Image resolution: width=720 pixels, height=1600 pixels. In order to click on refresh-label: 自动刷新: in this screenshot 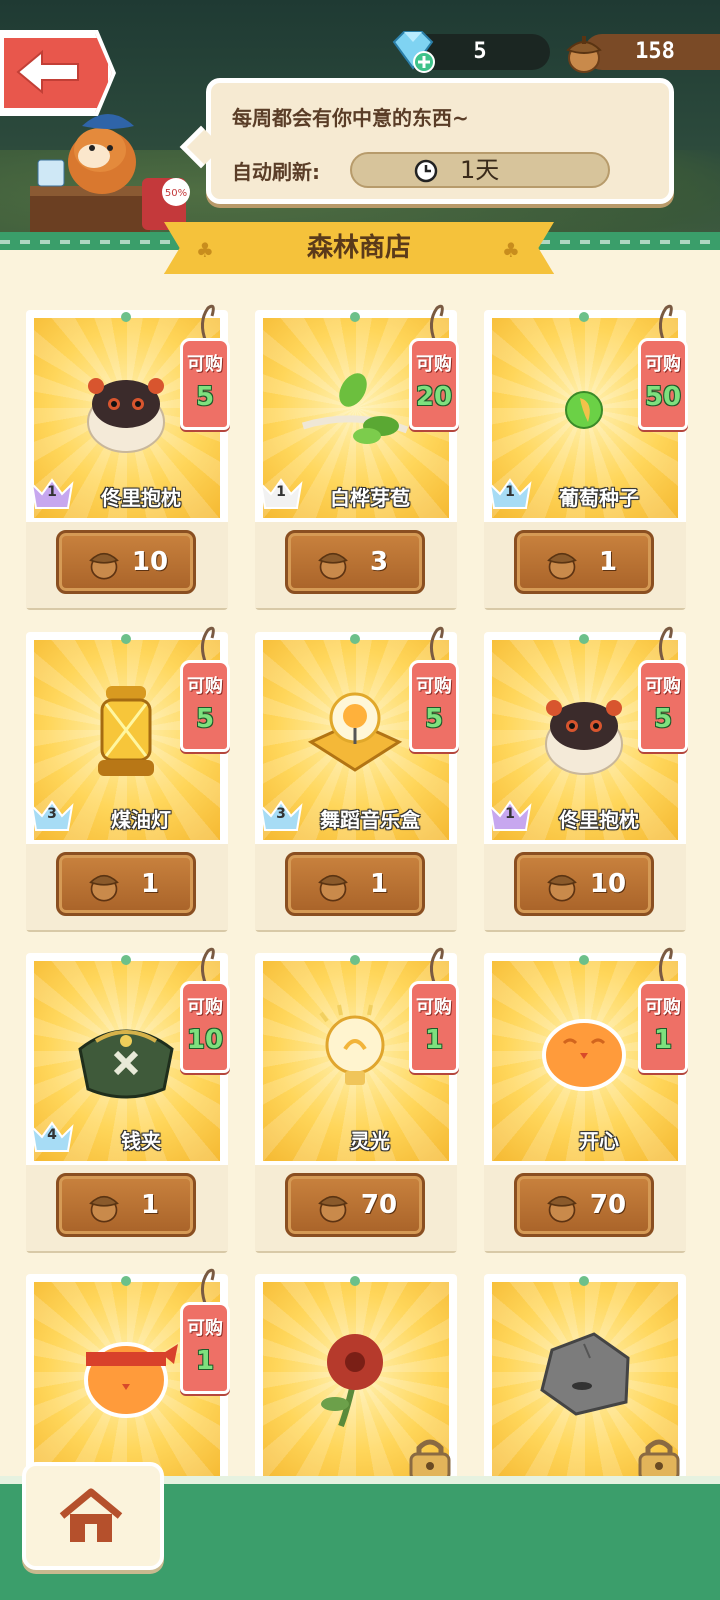, I will do `click(276, 172)`.